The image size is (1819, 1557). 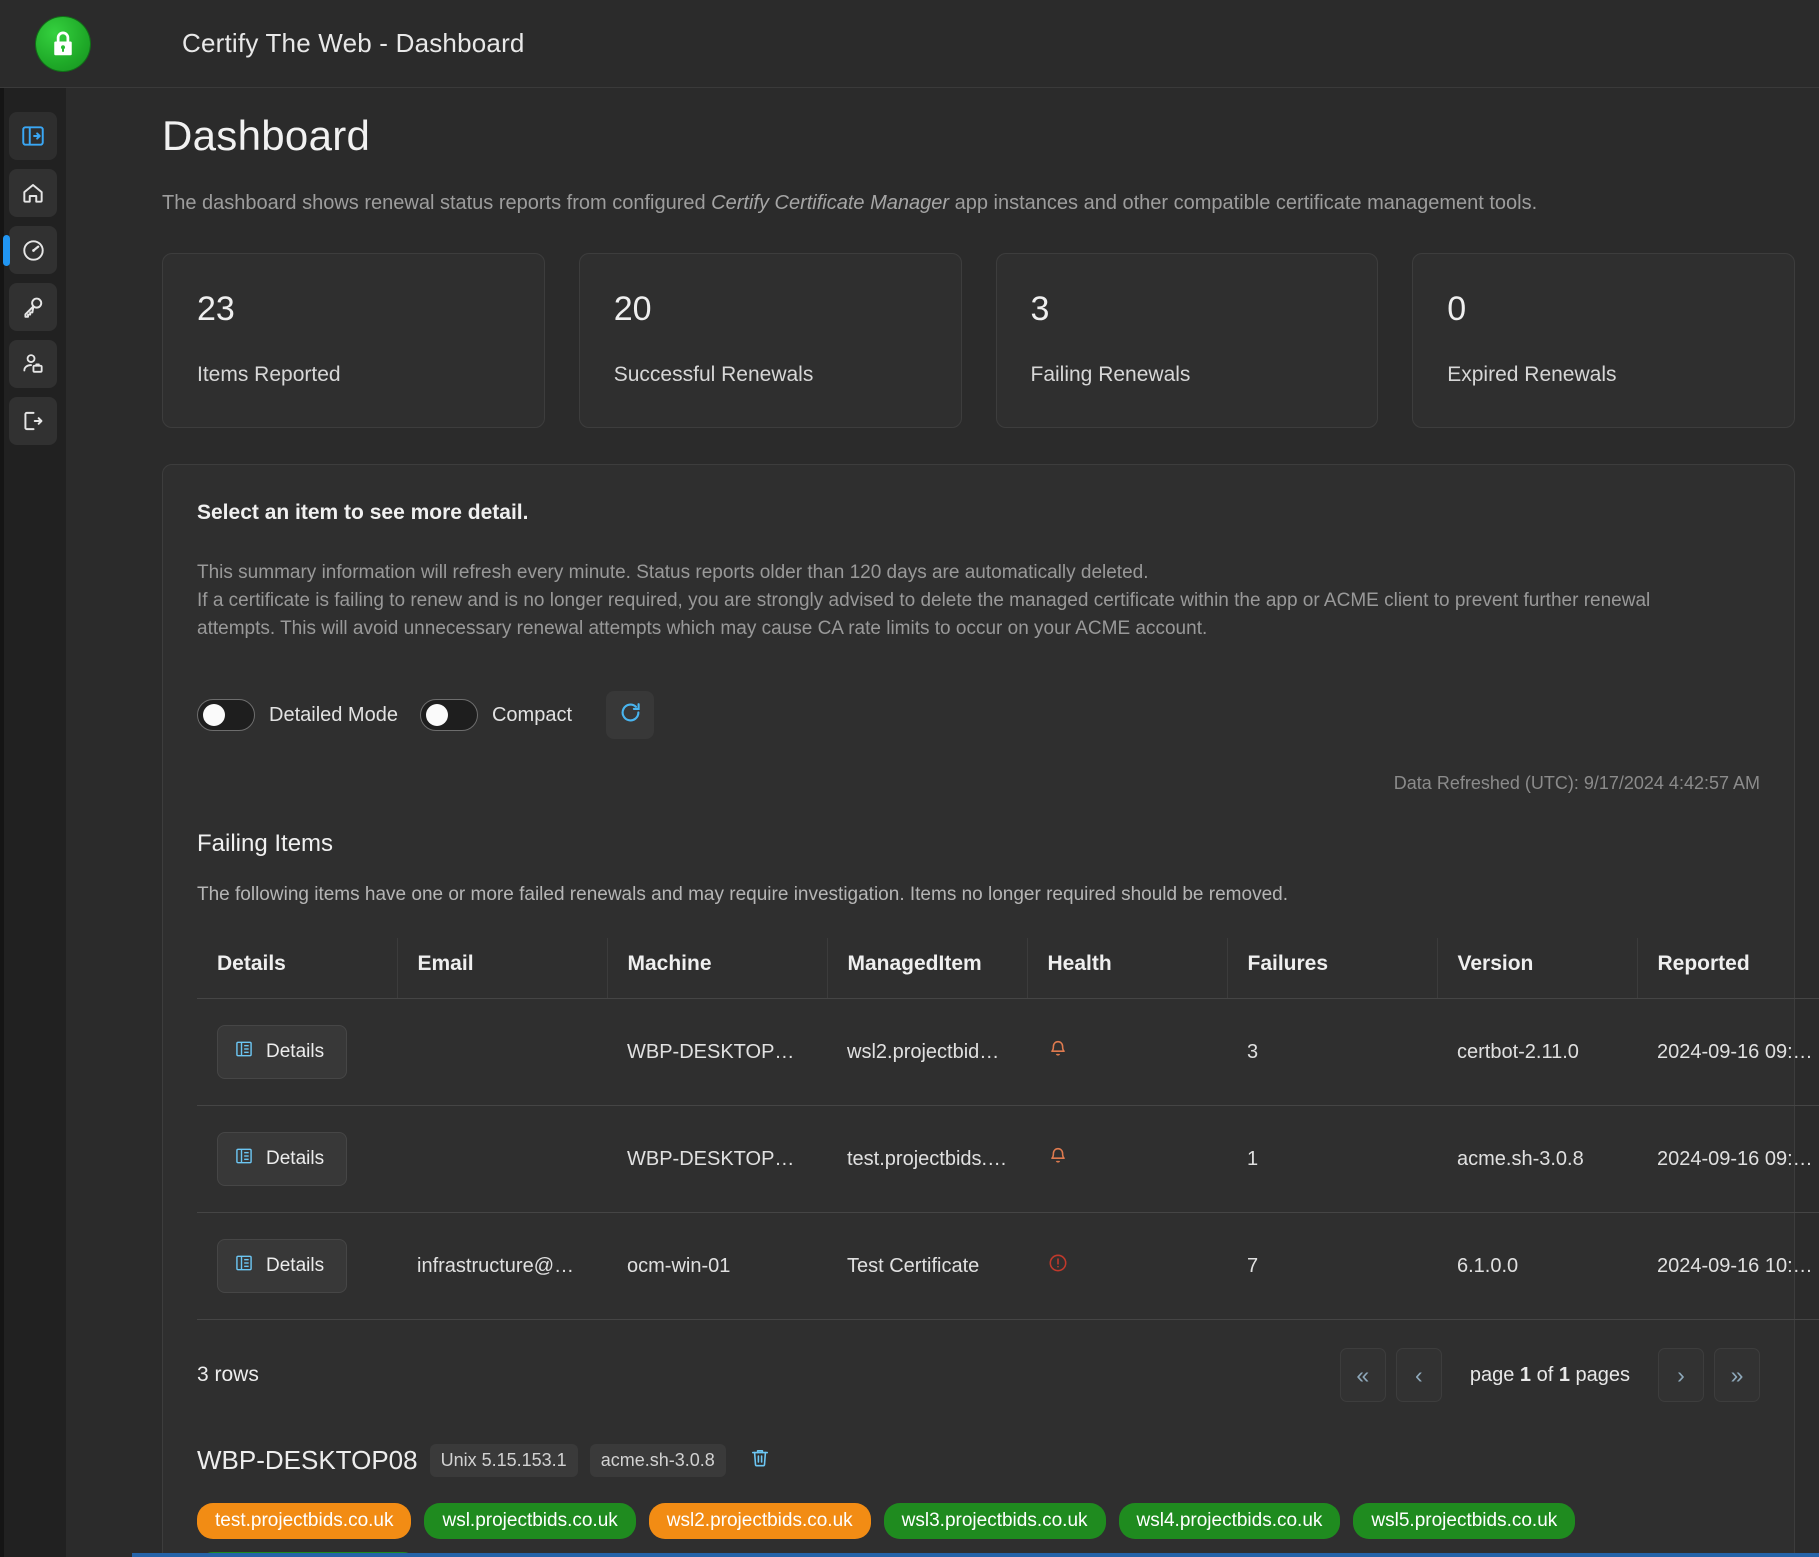 I want to click on sidebar-item-toggle-sidebar, so click(x=33, y=136).